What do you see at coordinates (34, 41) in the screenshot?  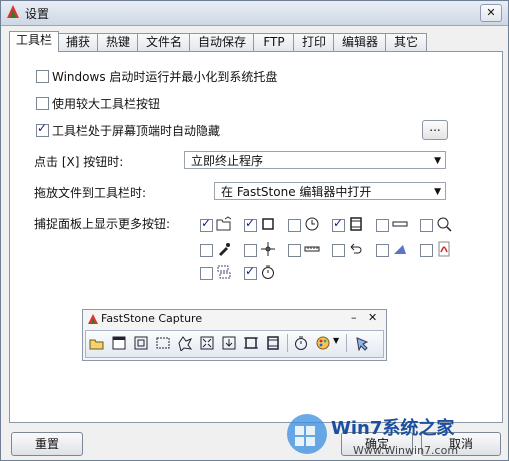 I see `tab-toolbar: 工具栏` at bounding box center [34, 41].